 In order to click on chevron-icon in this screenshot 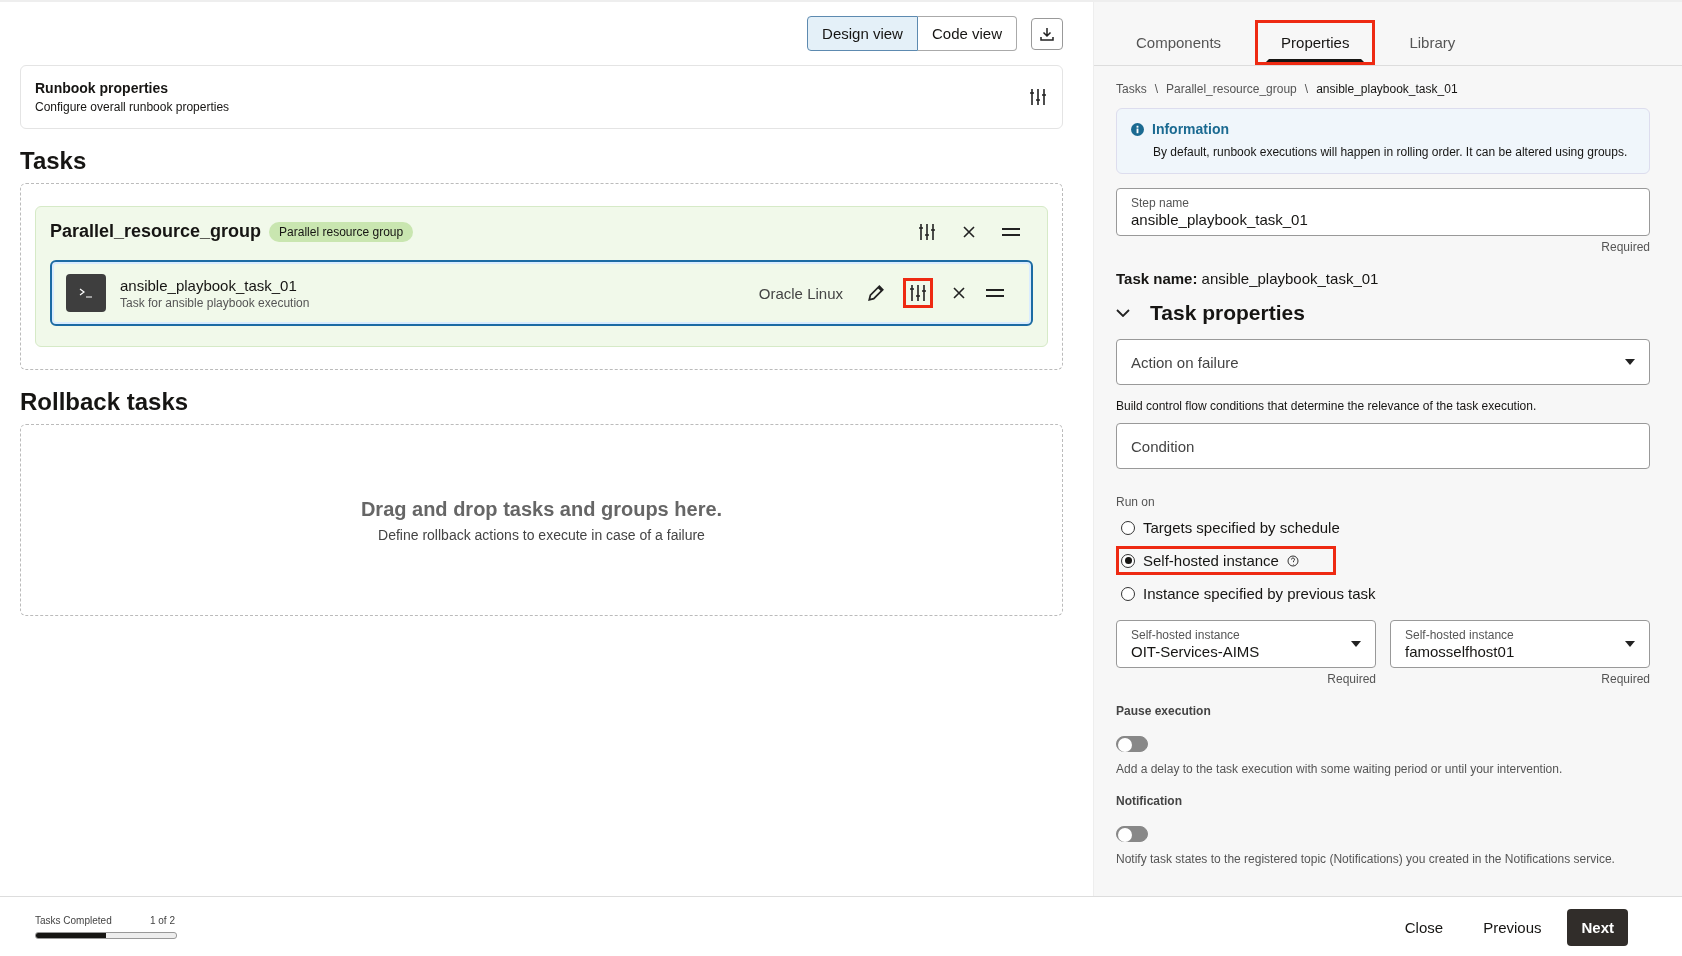, I will do `click(1123, 313)`.